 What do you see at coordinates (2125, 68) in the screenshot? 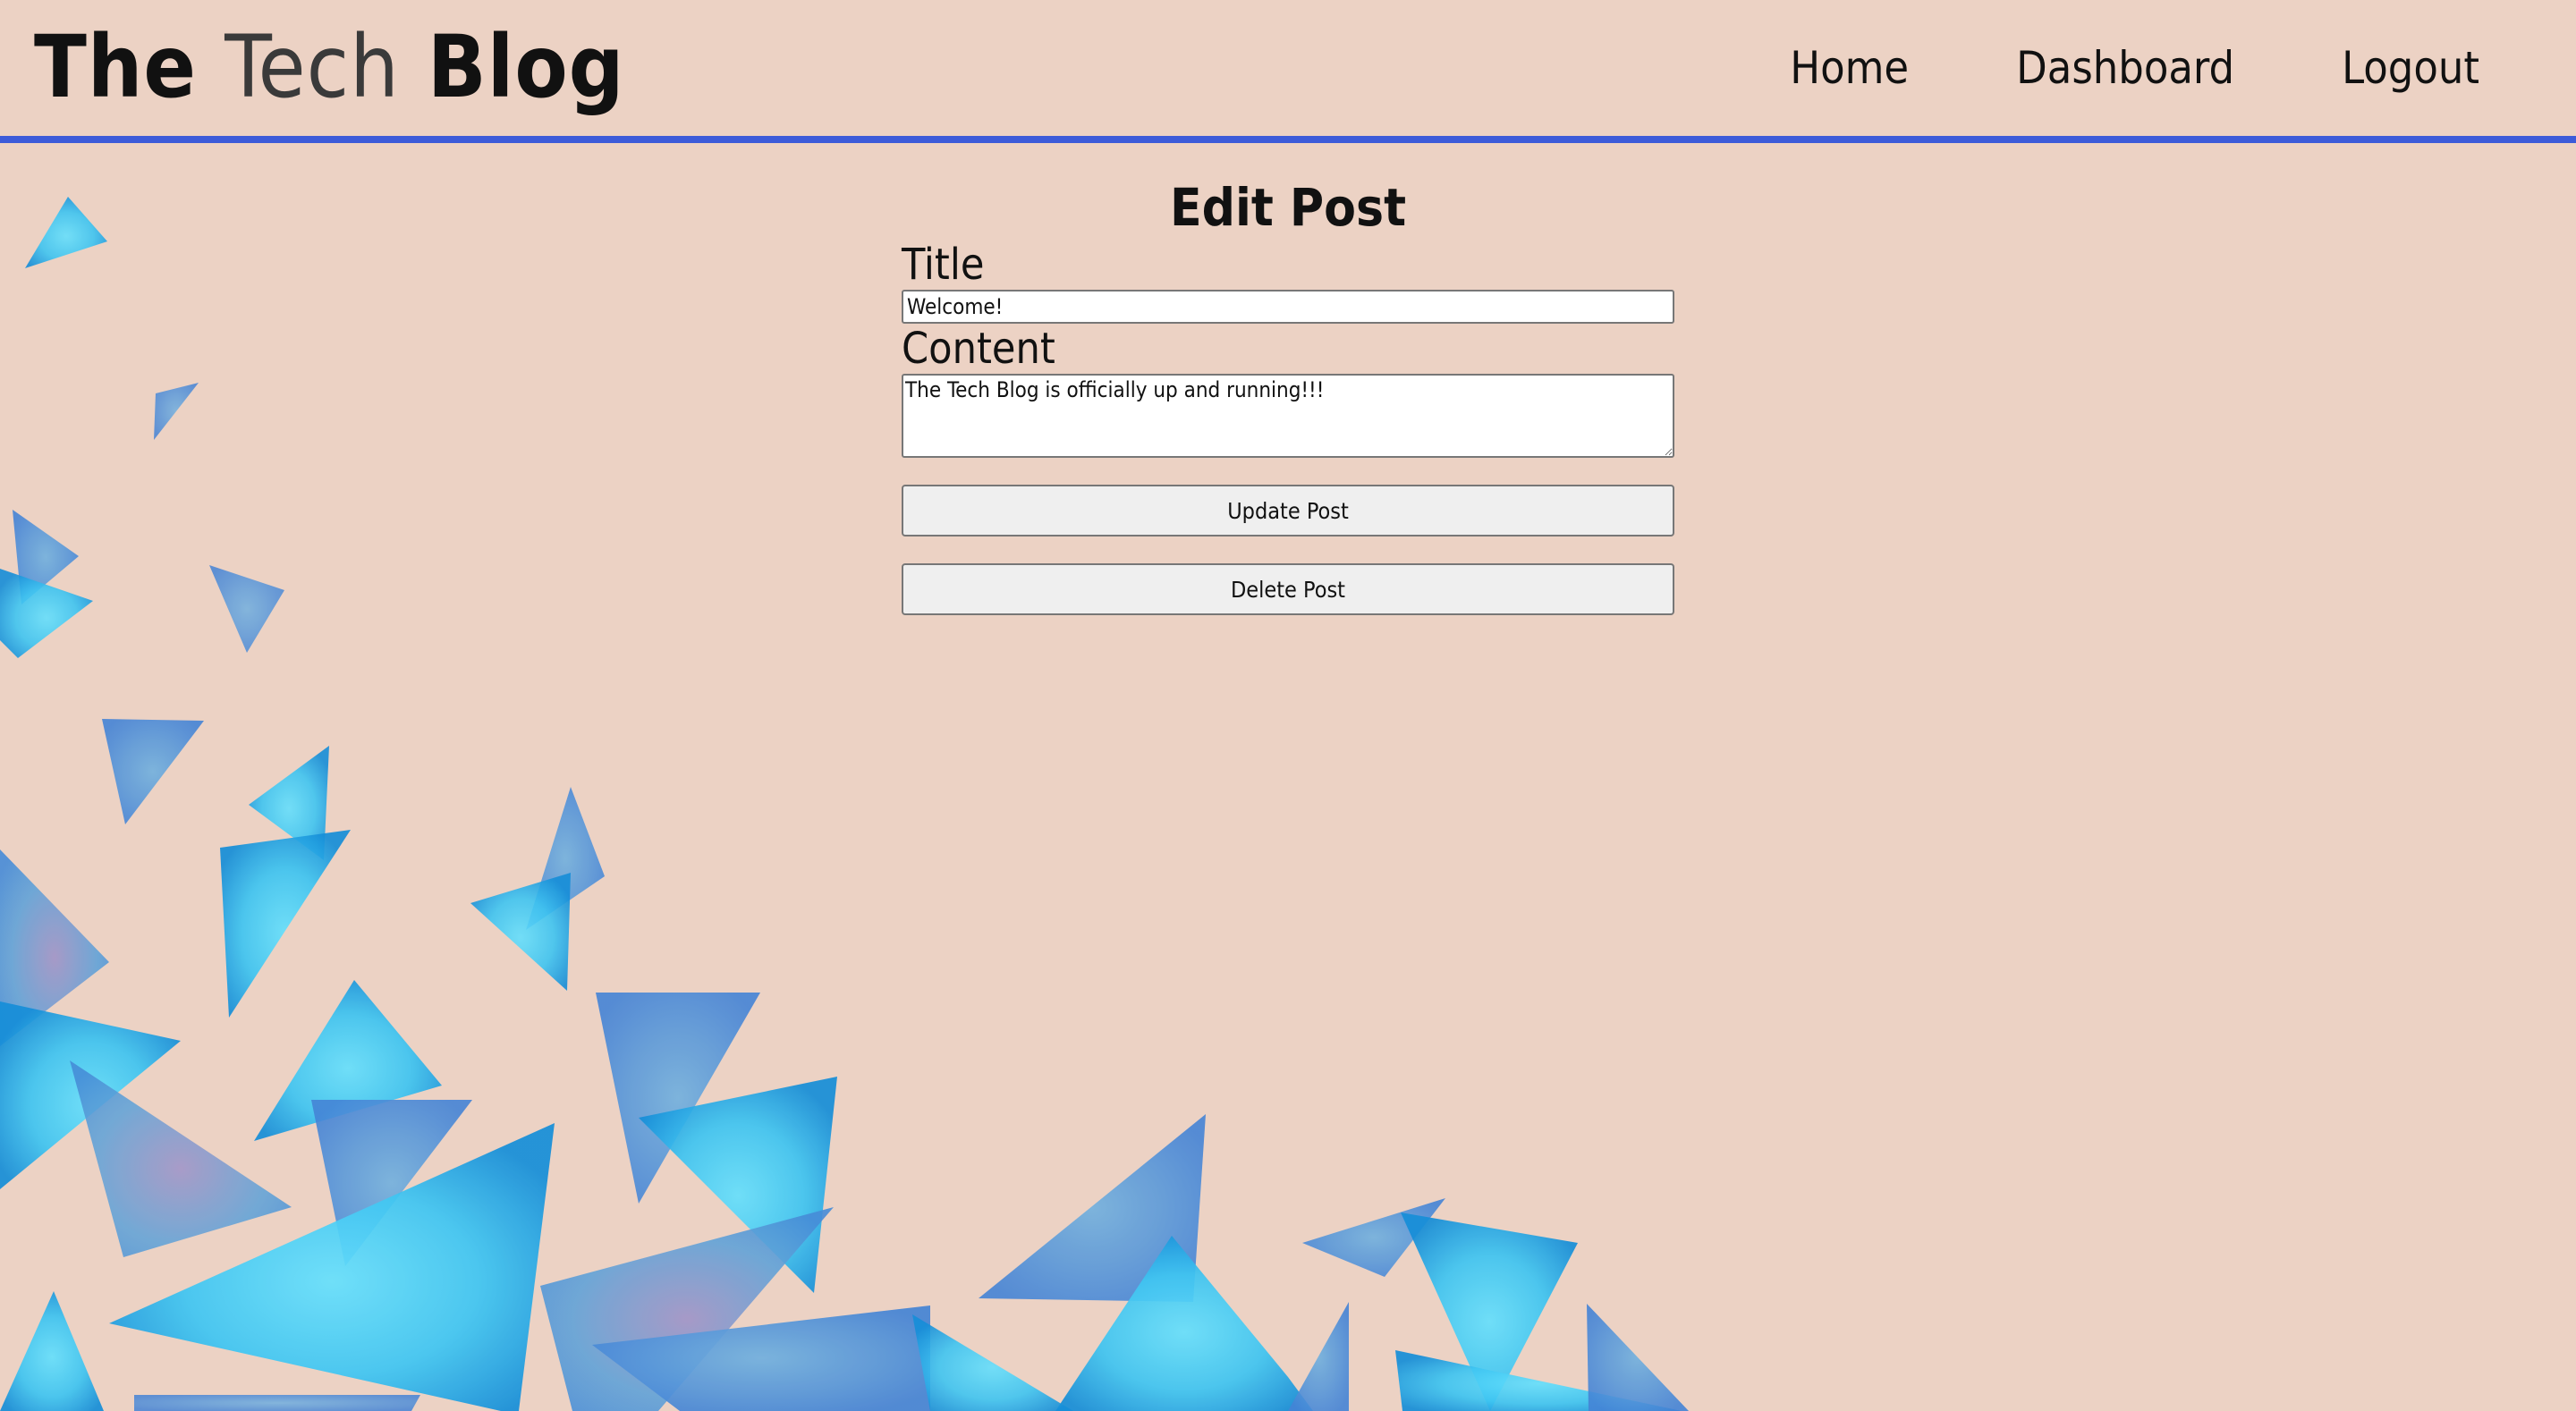
I see `nav-dashboard-link: Dashboard` at bounding box center [2125, 68].